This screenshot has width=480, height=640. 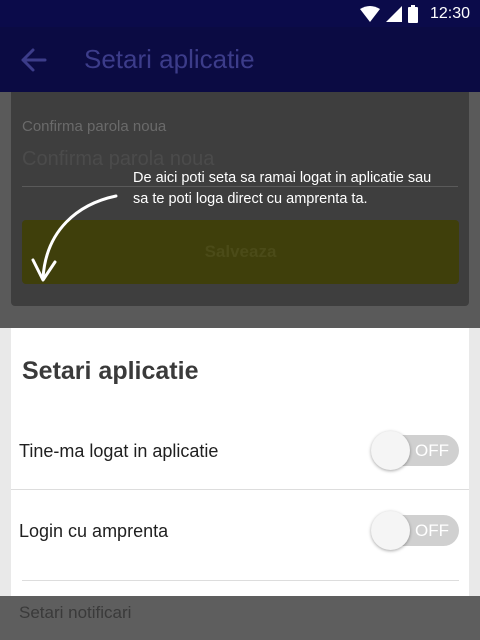 What do you see at coordinates (240, 251) in the screenshot?
I see `save-button-label: Salveaza` at bounding box center [240, 251].